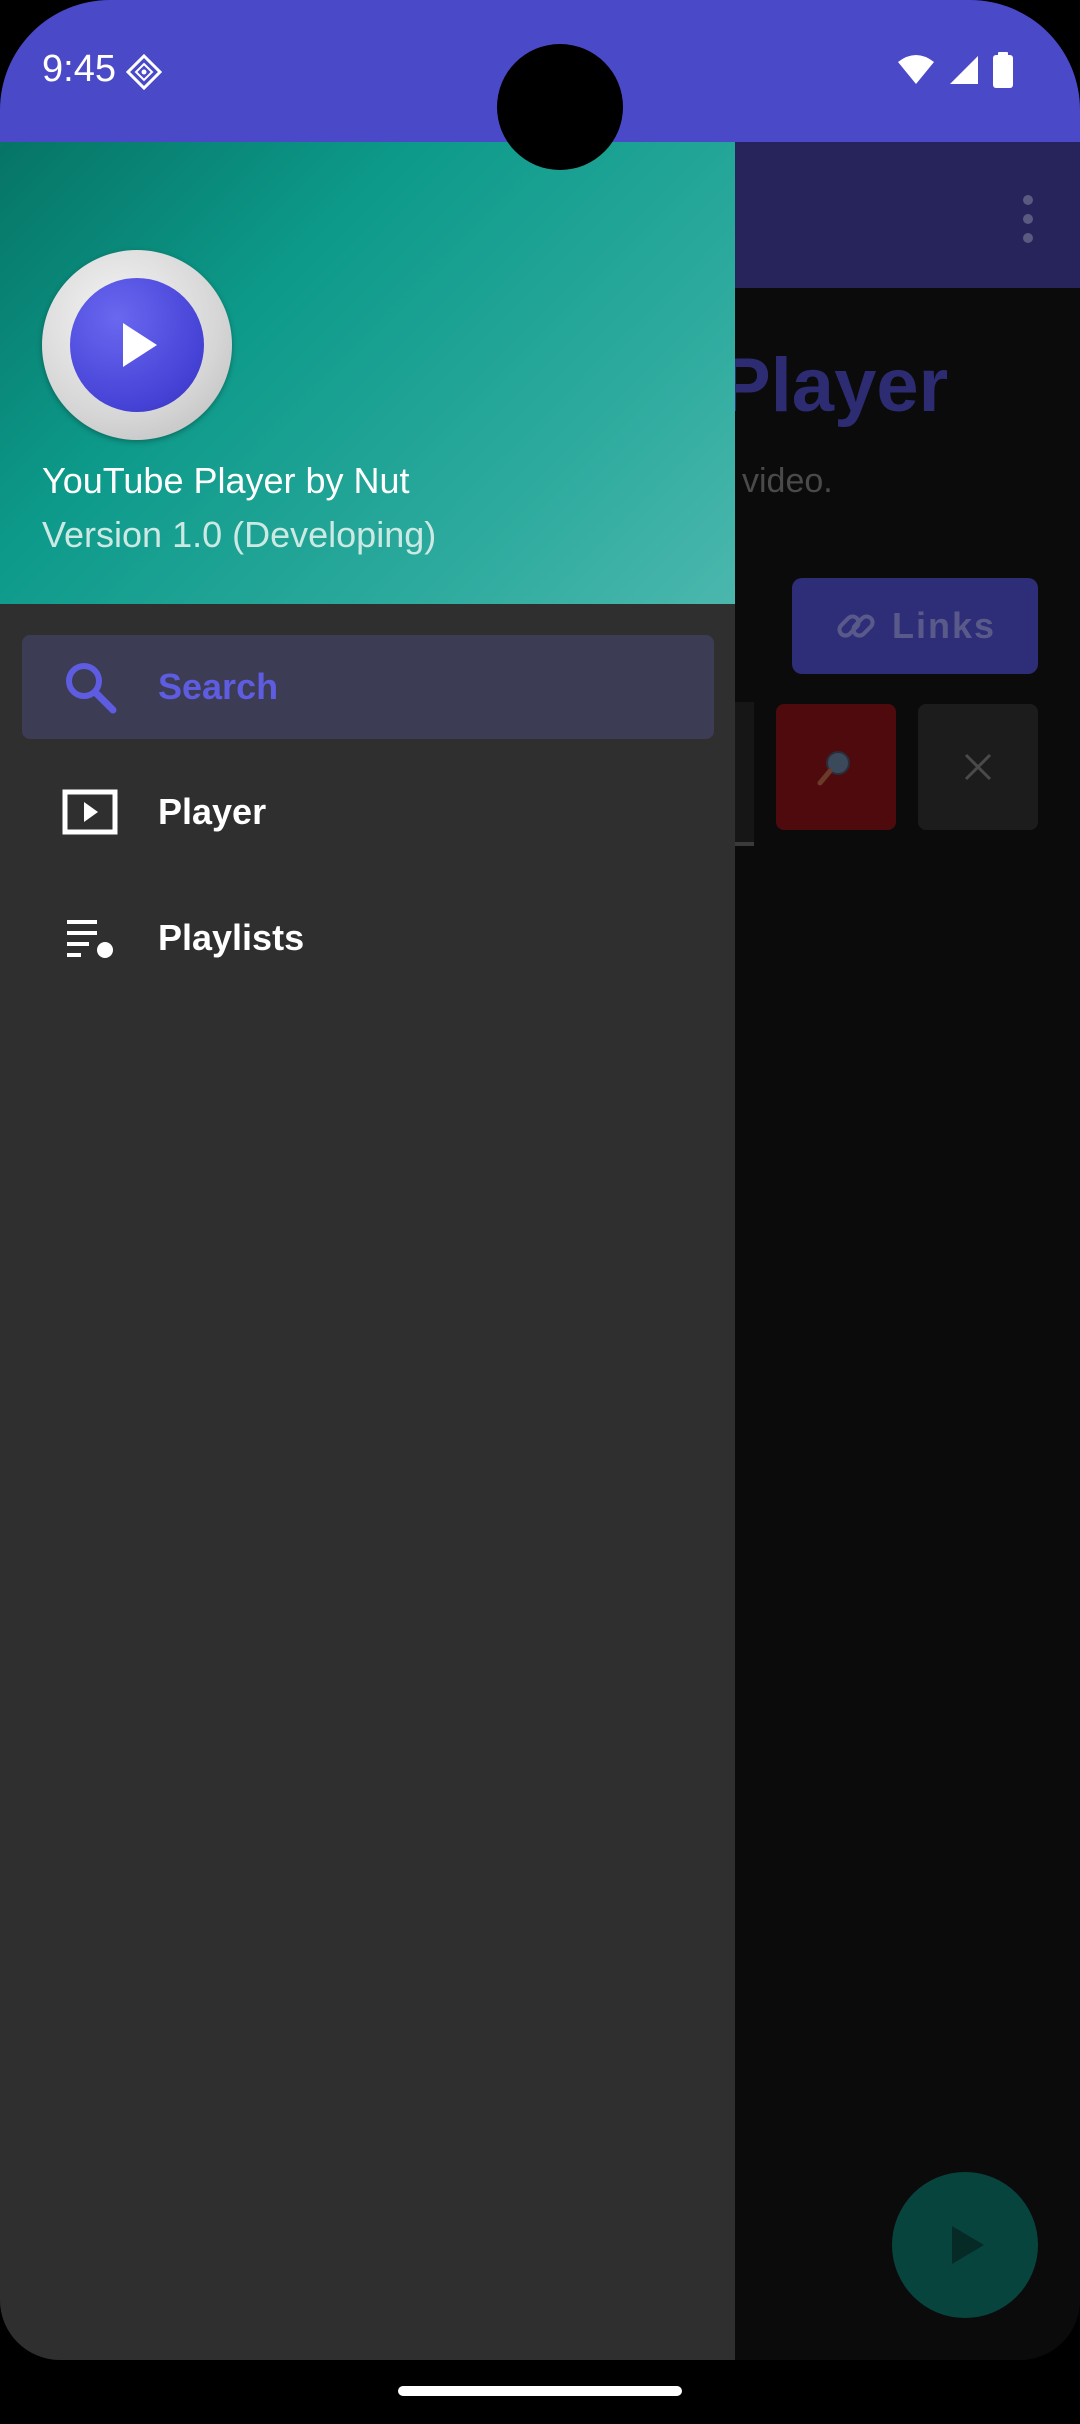  Describe the element at coordinates (787, 481) in the screenshot. I see `main-subtitle: video.` at that location.